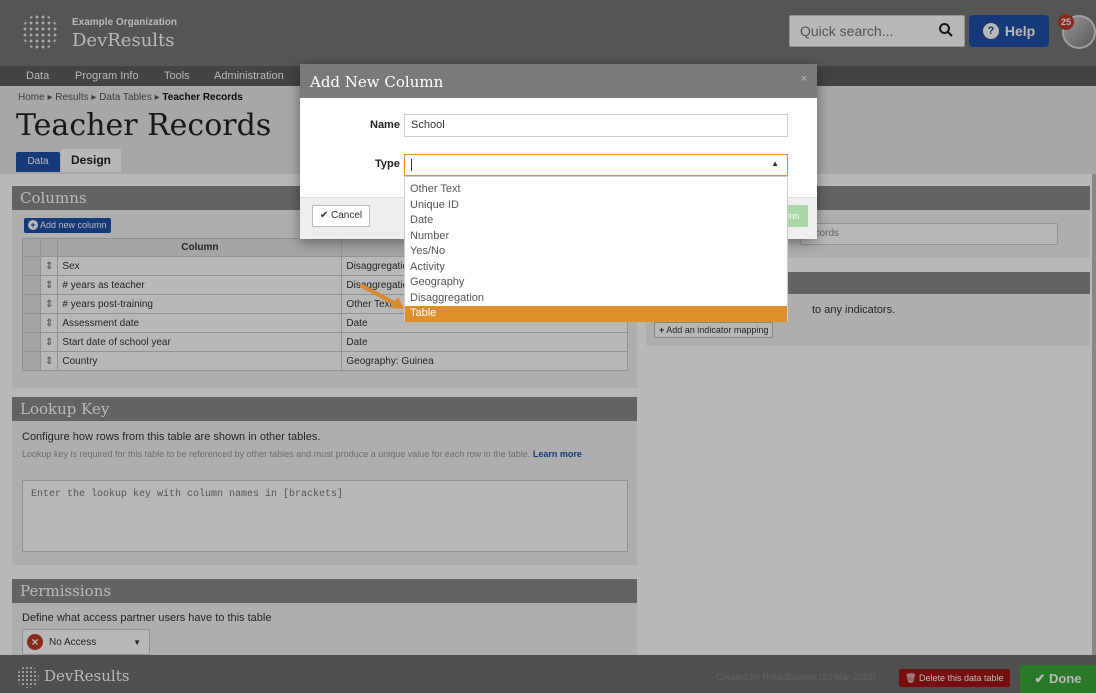  What do you see at coordinates (558, 81) in the screenshot?
I see `modal-header: Add New Column ×` at bounding box center [558, 81].